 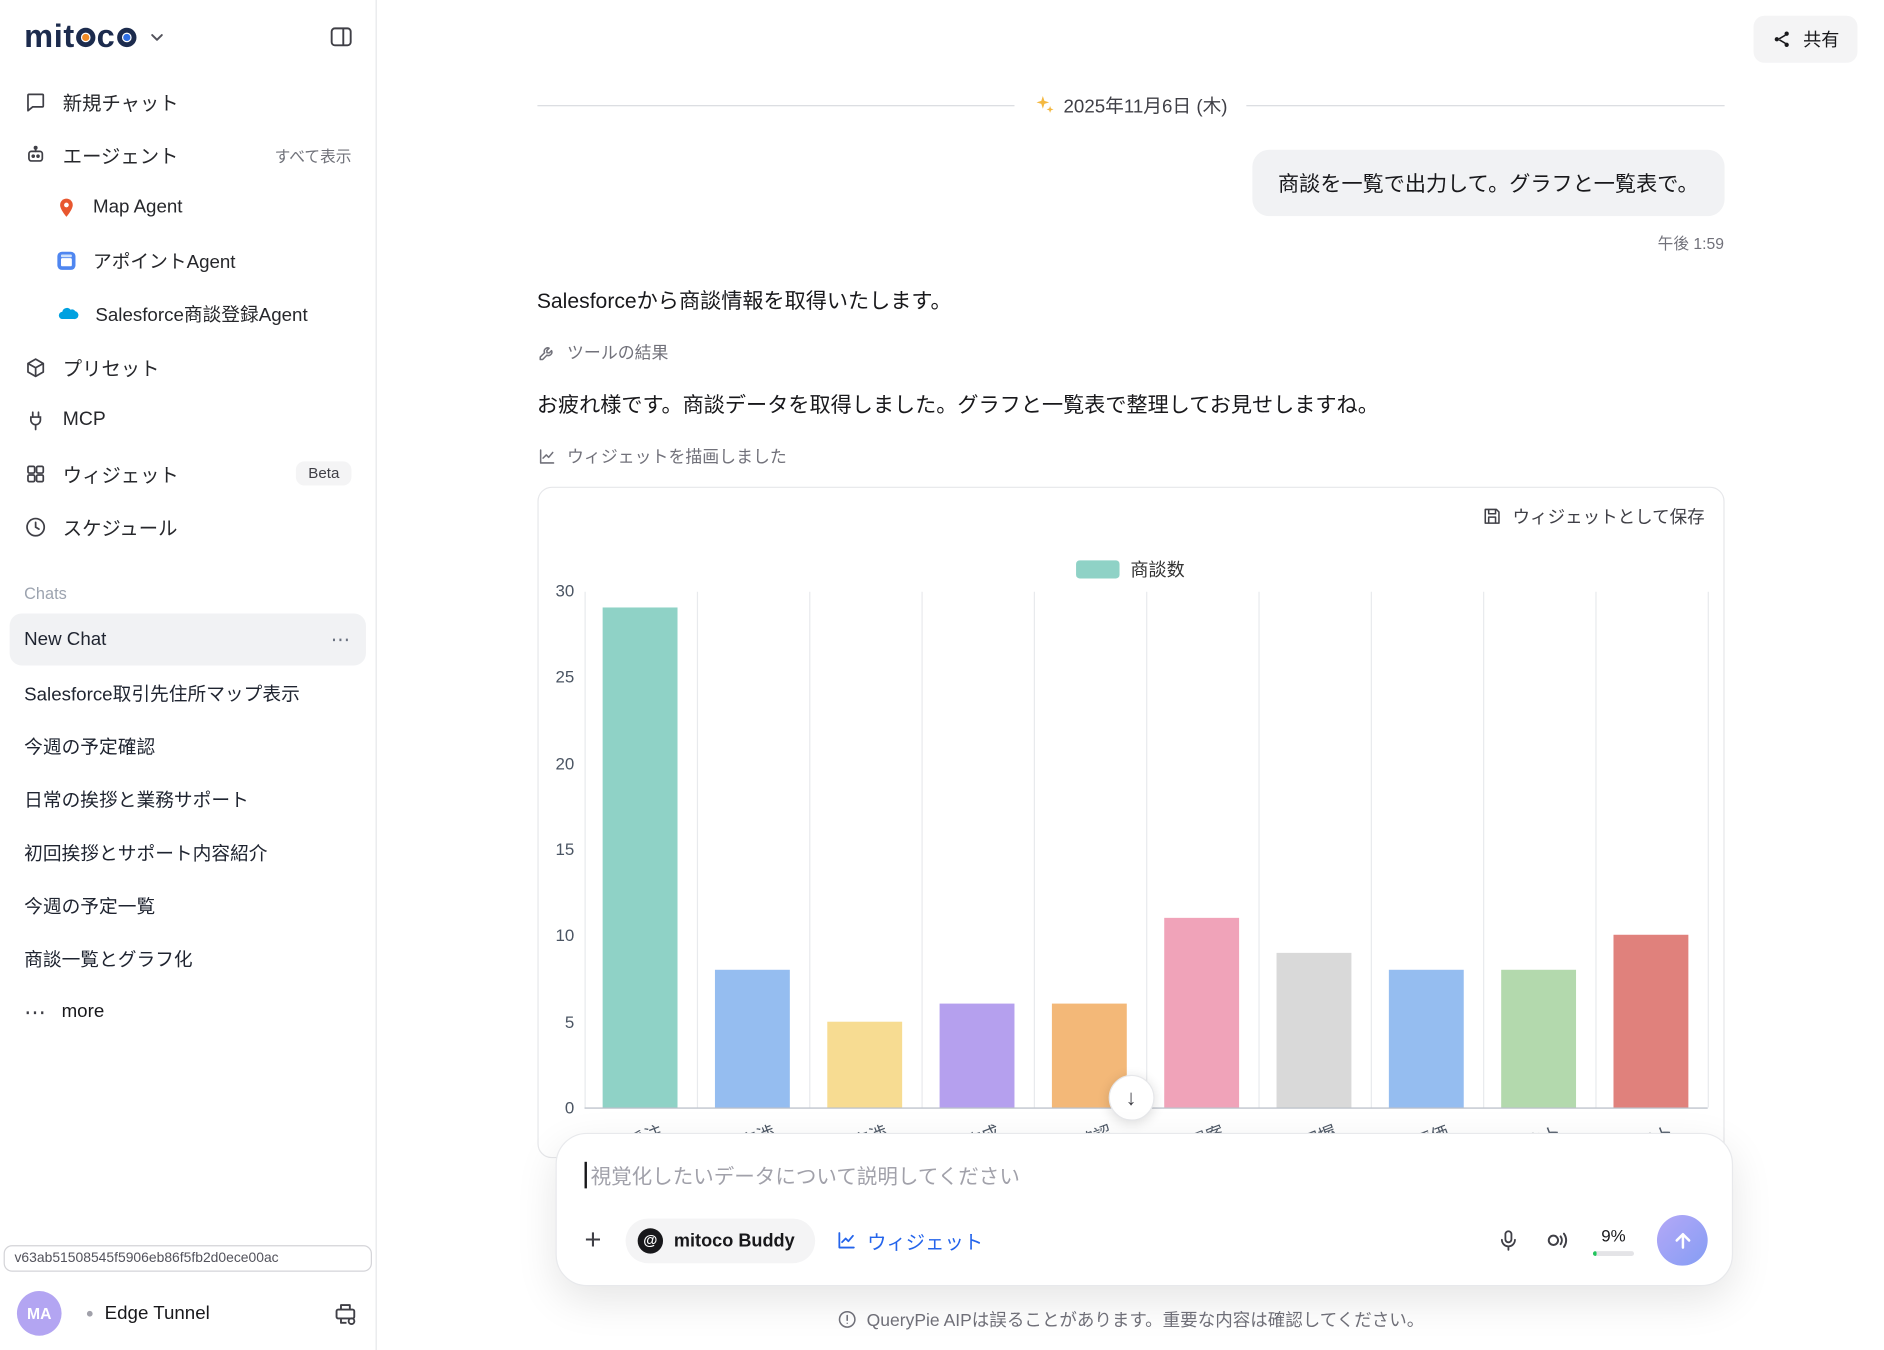 What do you see at coordinates (640, 857) in the screenshot?
I see `bar-受注` at bounding box center [640, 857].